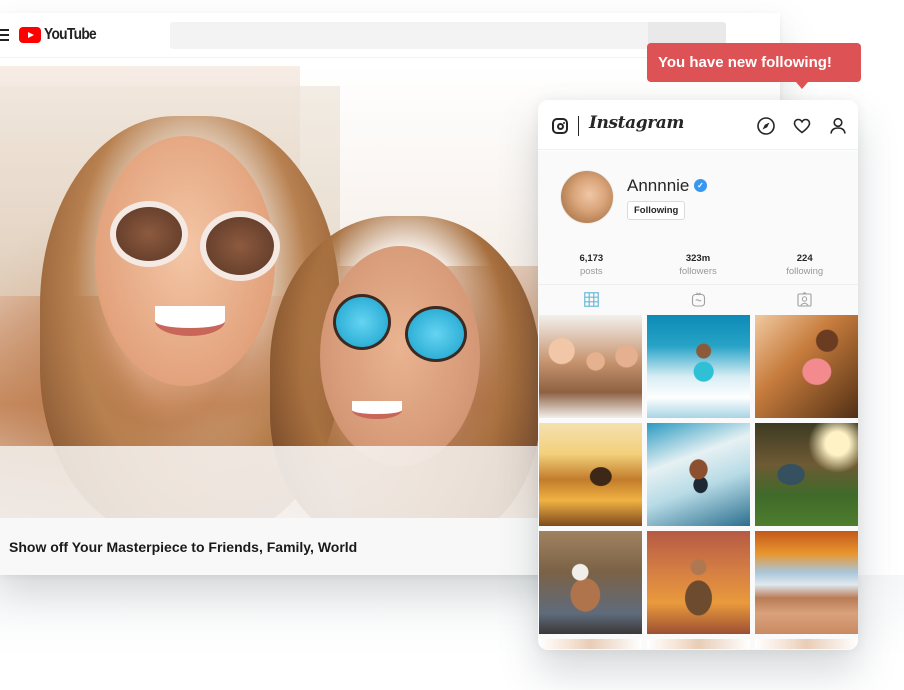 This screenshot has width=904, height=690. Describe the element at coordinates (698, 125) in the screenshot. I see `instagram-nav: Instagram` at that location.